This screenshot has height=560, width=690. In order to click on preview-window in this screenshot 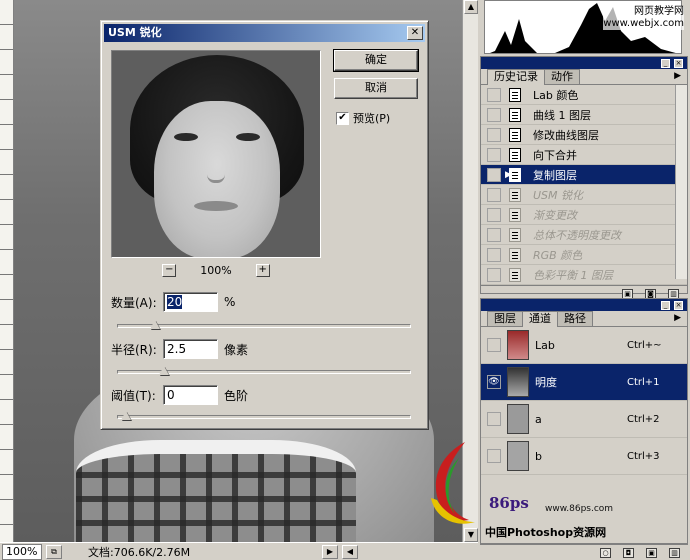, I will do `click(216, 154)`.